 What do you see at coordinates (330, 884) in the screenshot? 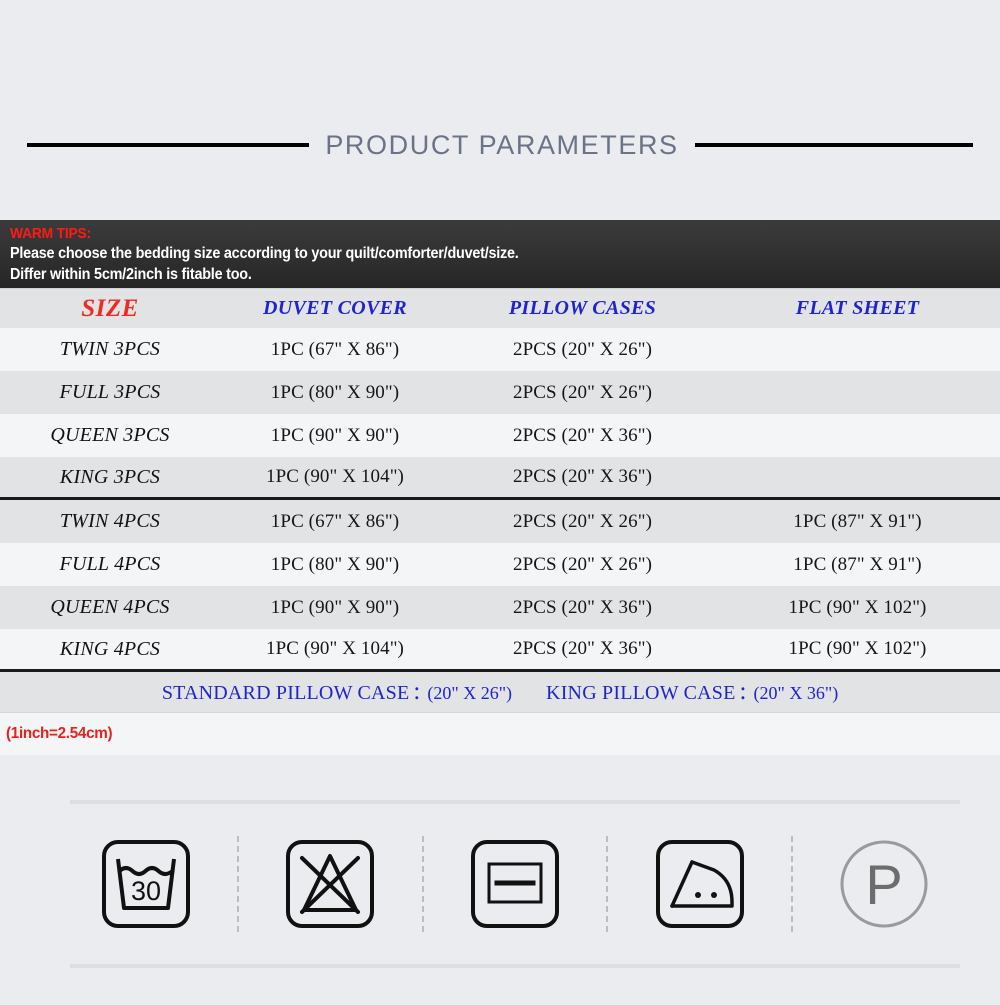
I see `do-not-bleach-icon` at bounding box center [330, 884].